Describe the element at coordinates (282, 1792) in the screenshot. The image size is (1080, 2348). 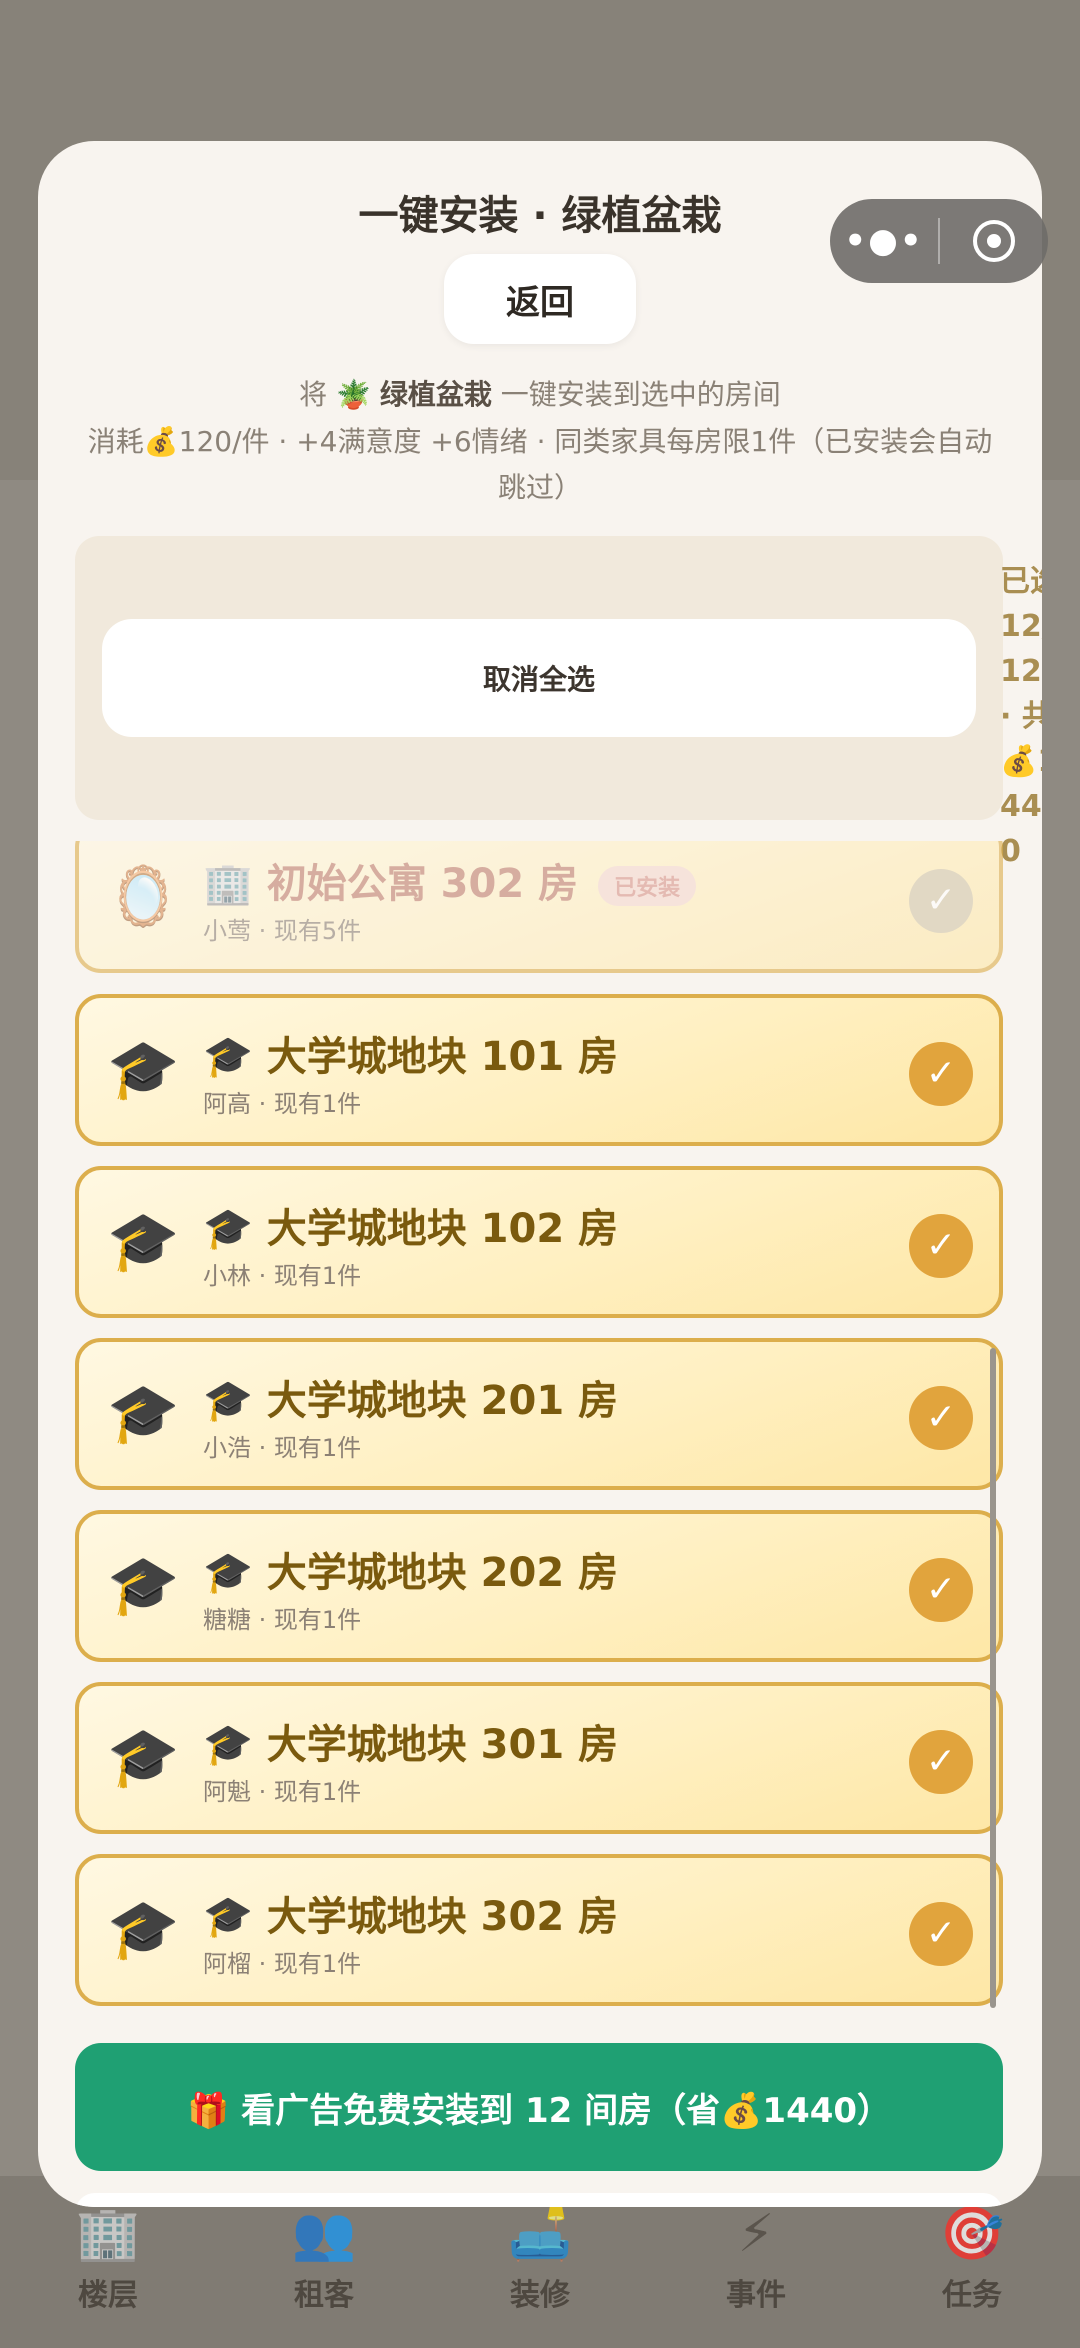
I see `room-tenant-info: 阿魁 · 现有1件` at that location.